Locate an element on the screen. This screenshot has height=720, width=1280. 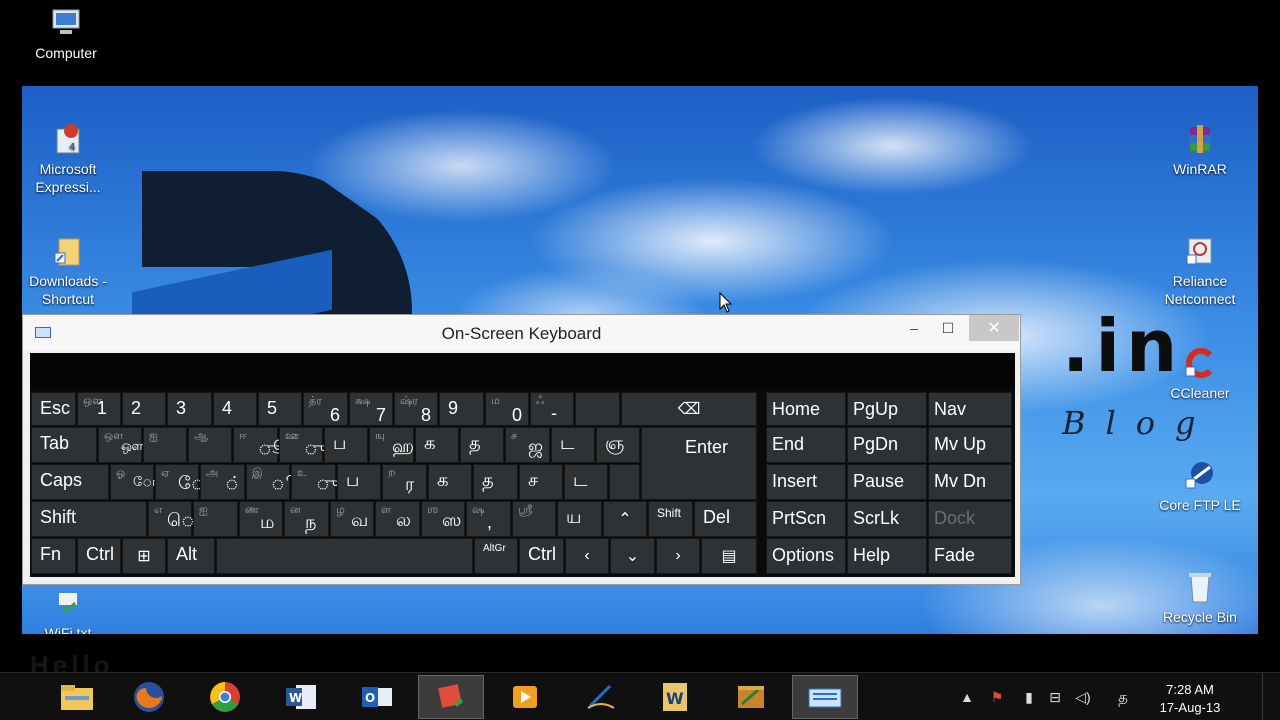
key-caps: Caps is located at coordinates (70, 482).